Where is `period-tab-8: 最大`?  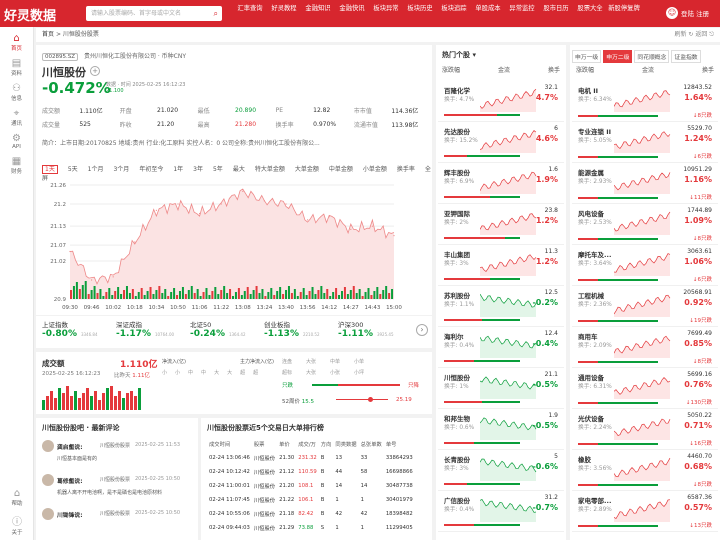
period-tab-8: 最大 is located at coordinates (239, 169).